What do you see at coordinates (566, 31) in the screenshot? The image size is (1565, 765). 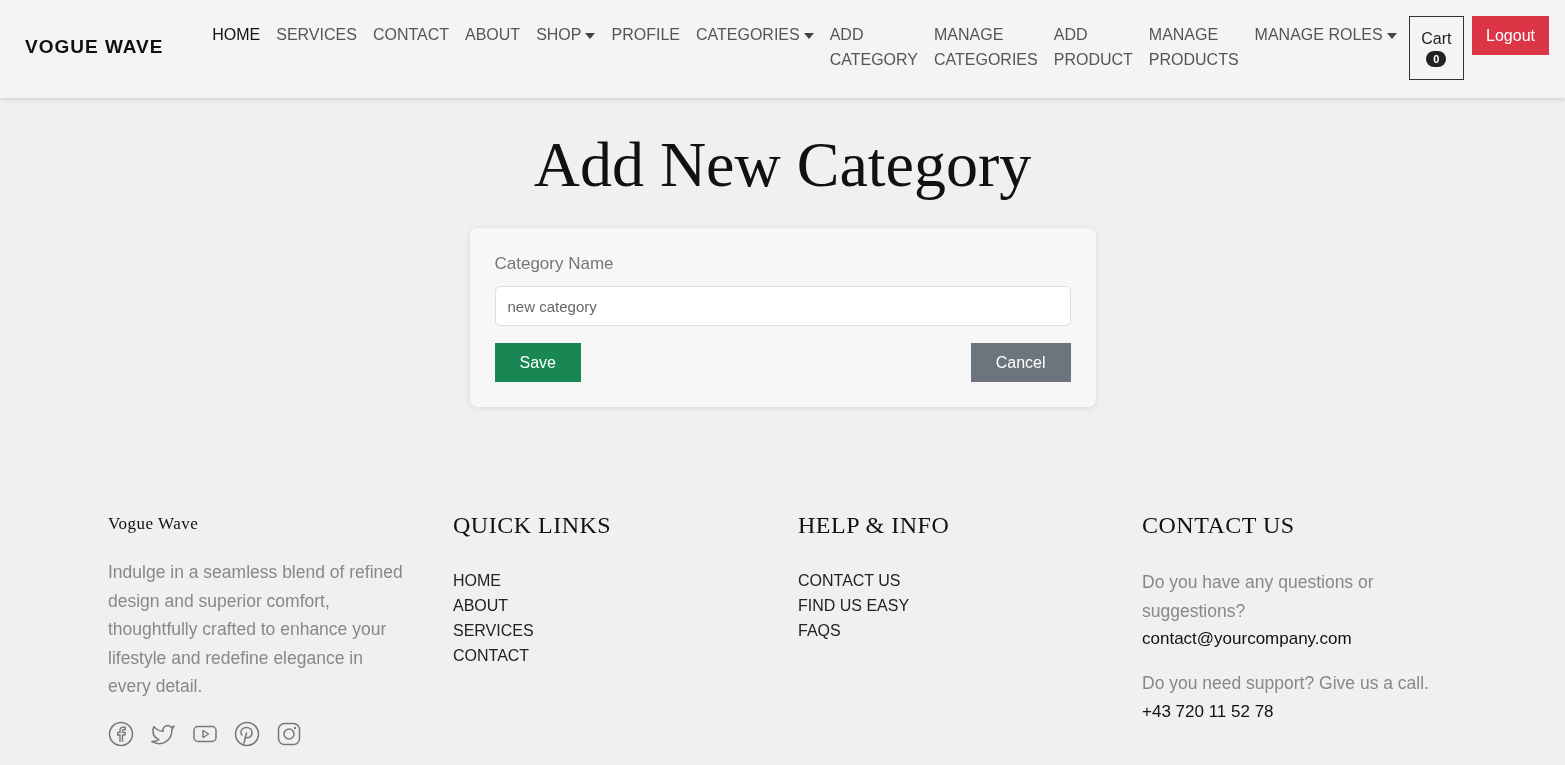 I see `nav-link: SHOP` at bounding box center [566, 31].